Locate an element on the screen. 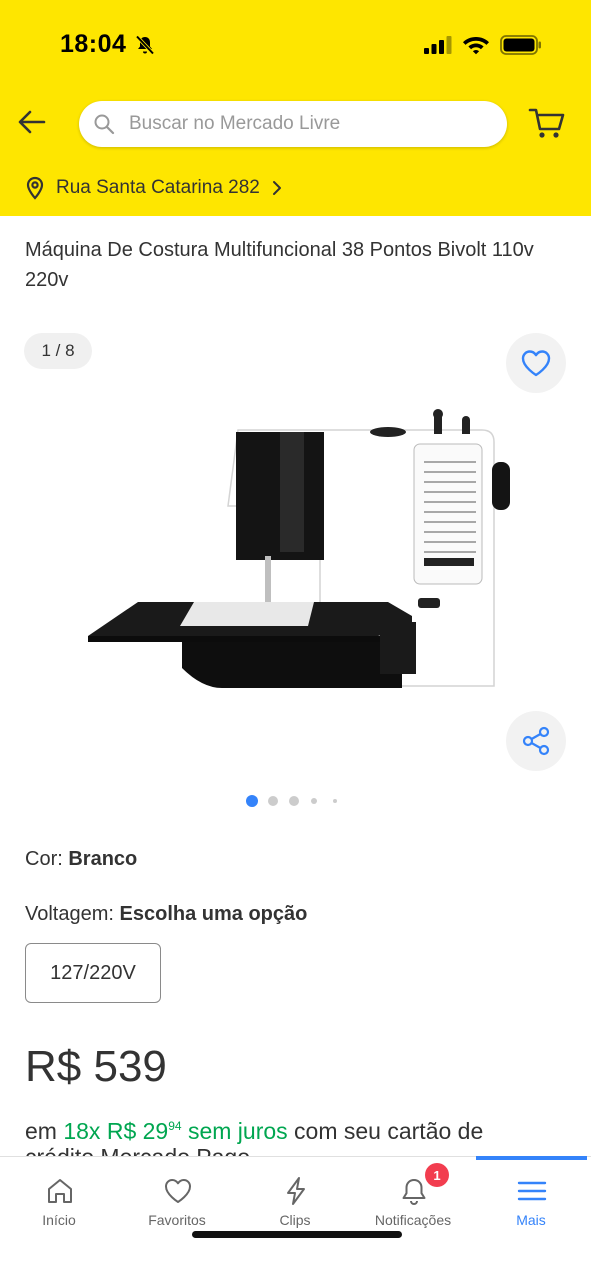  share-icon is located at coordinates (536, 741).